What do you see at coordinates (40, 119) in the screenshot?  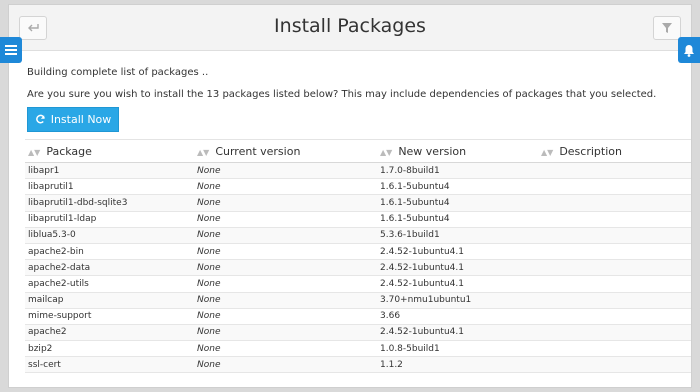 I see `refresh-icon` at bounding box center [40, 119].